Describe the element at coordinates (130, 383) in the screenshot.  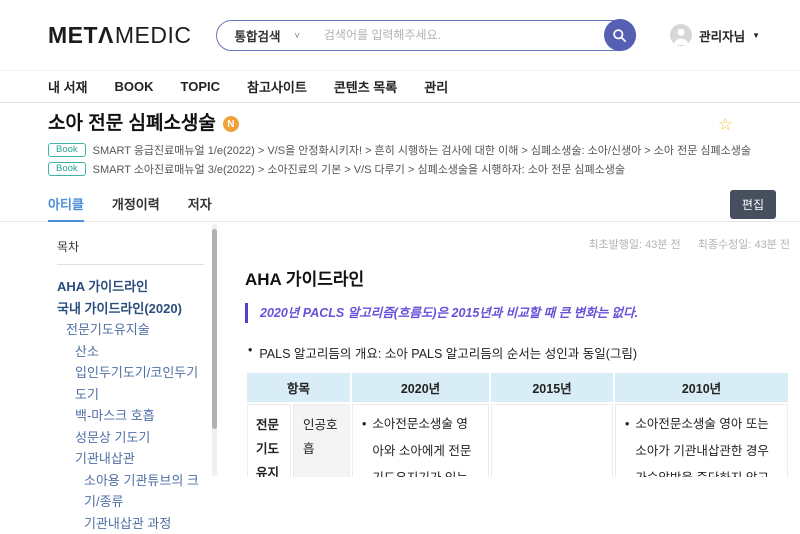
I see `toc-item: 입인두기도기/코인두기도기` at that location.